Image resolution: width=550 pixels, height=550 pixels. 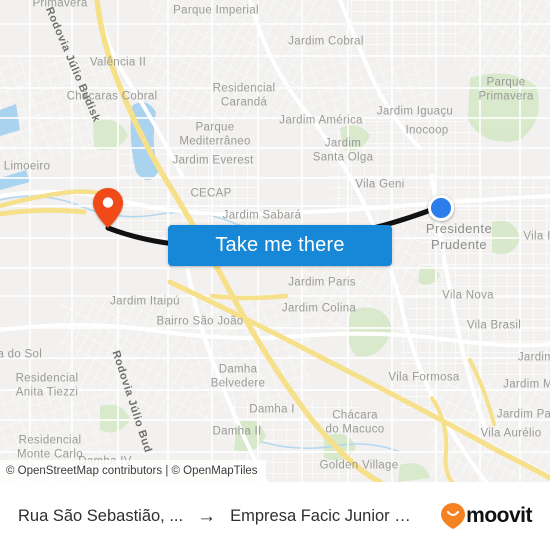 What do you see at coordinates (499, 515) in the screenshot?
I see `moovit-wordmark: moovit` at bounding box center [499, 515].